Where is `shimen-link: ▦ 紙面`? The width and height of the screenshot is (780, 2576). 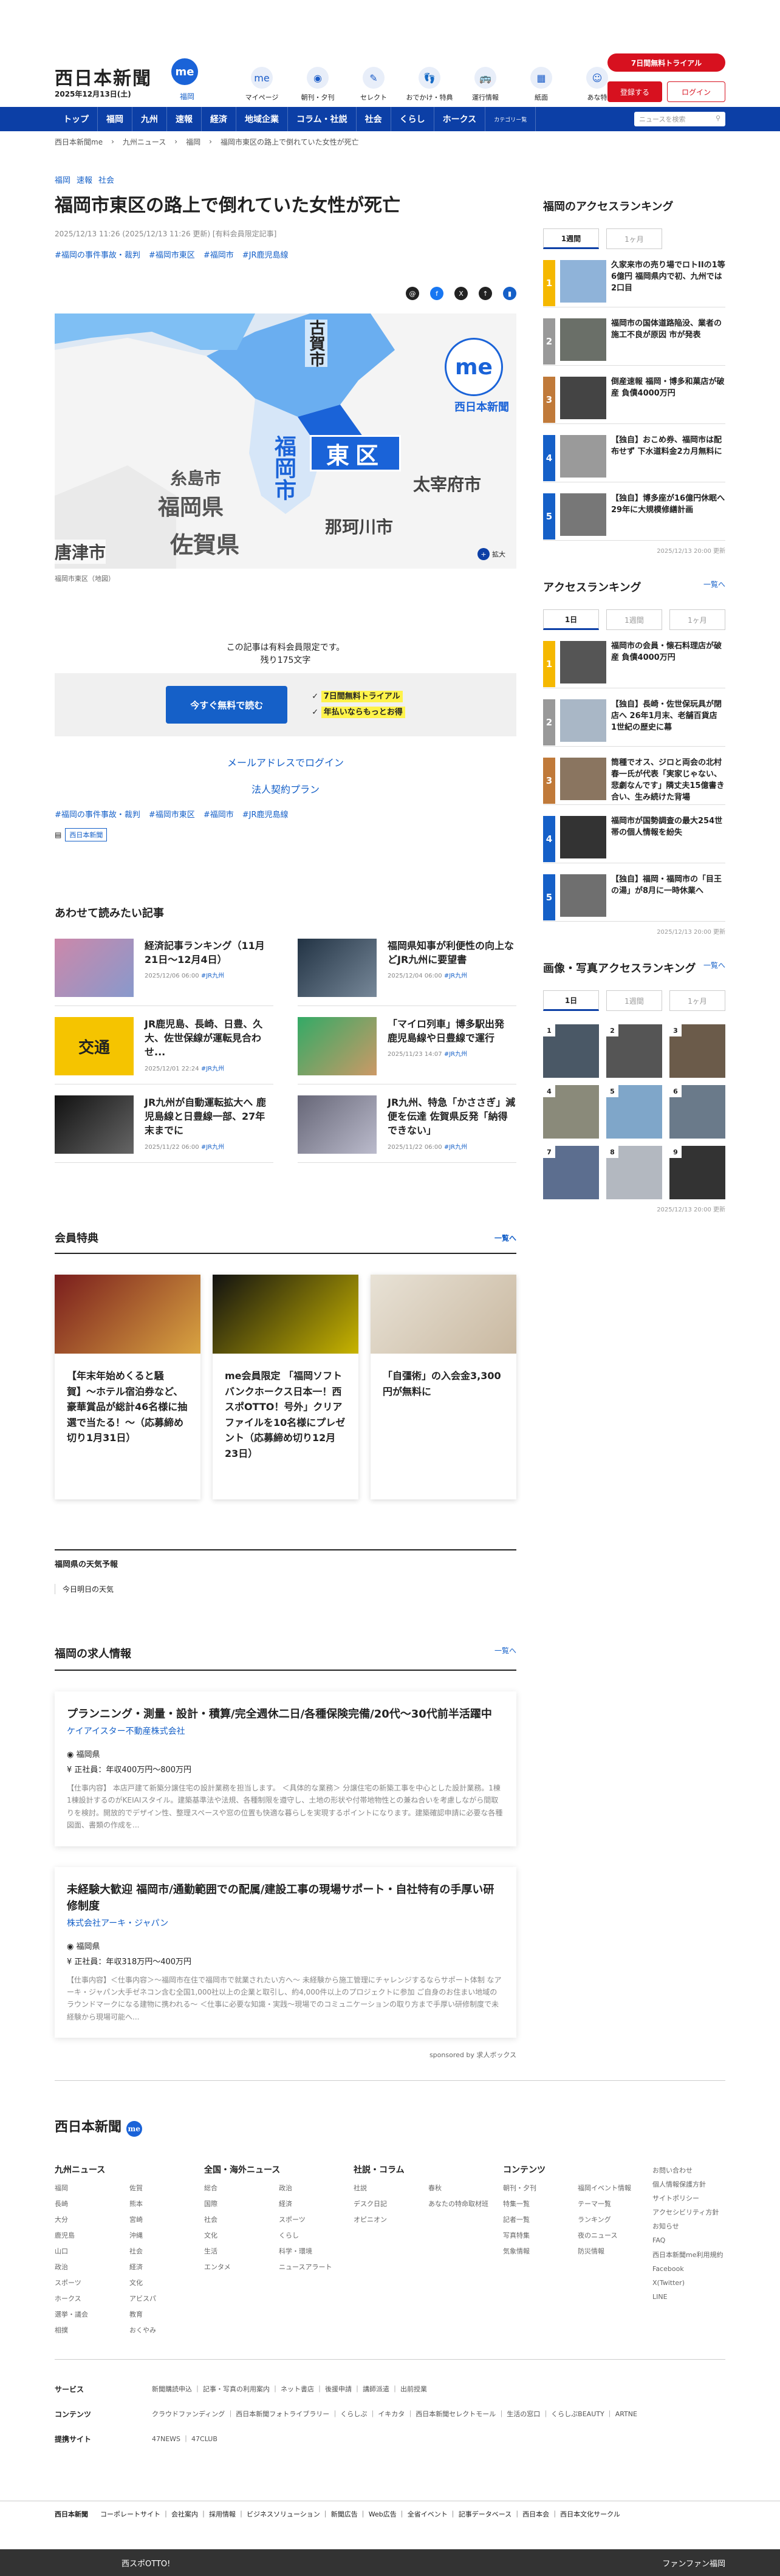 shimen-link: ▦ 紙面 is located at coordinates (541, 84).